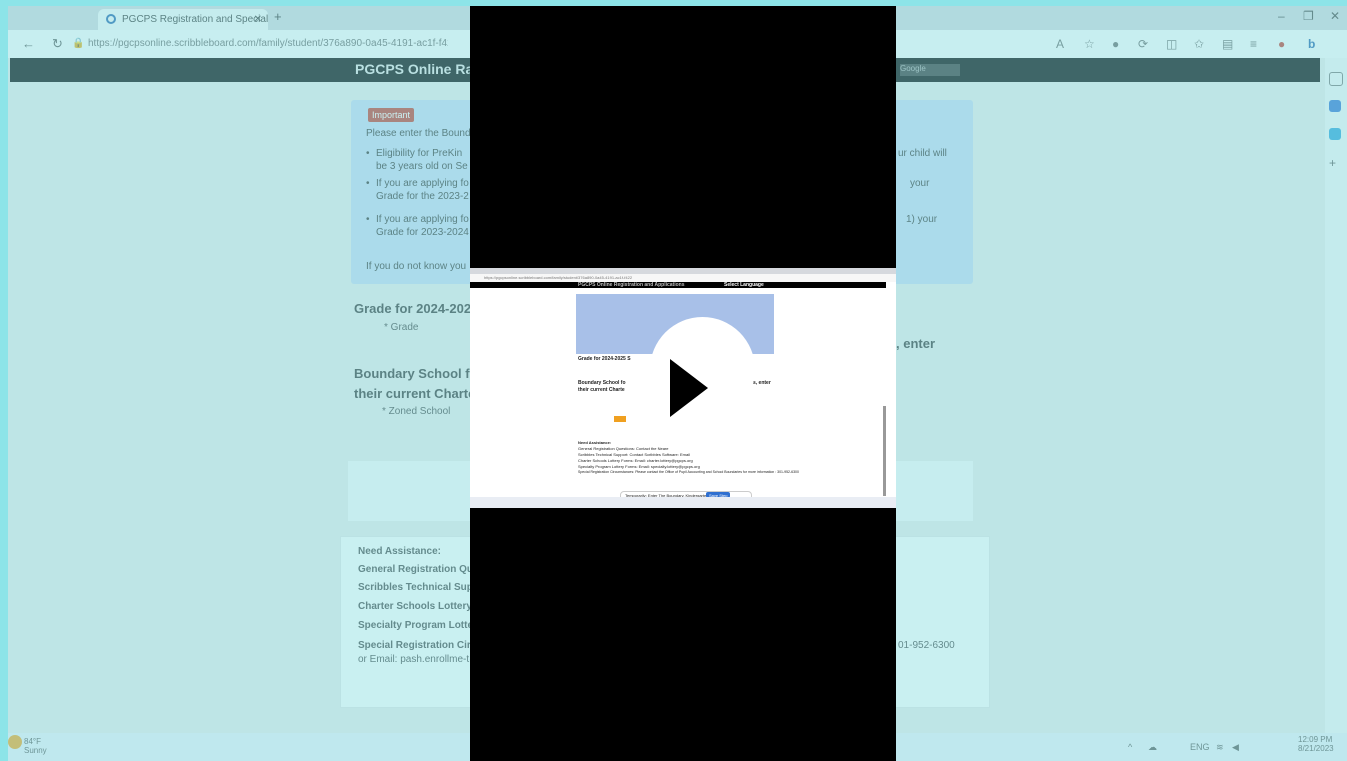 This screenshot has width=1347, height=761. Describe the element at coordinates (415, 393) in the screenshot. I see `charter-heading: their current Charte` at that location.